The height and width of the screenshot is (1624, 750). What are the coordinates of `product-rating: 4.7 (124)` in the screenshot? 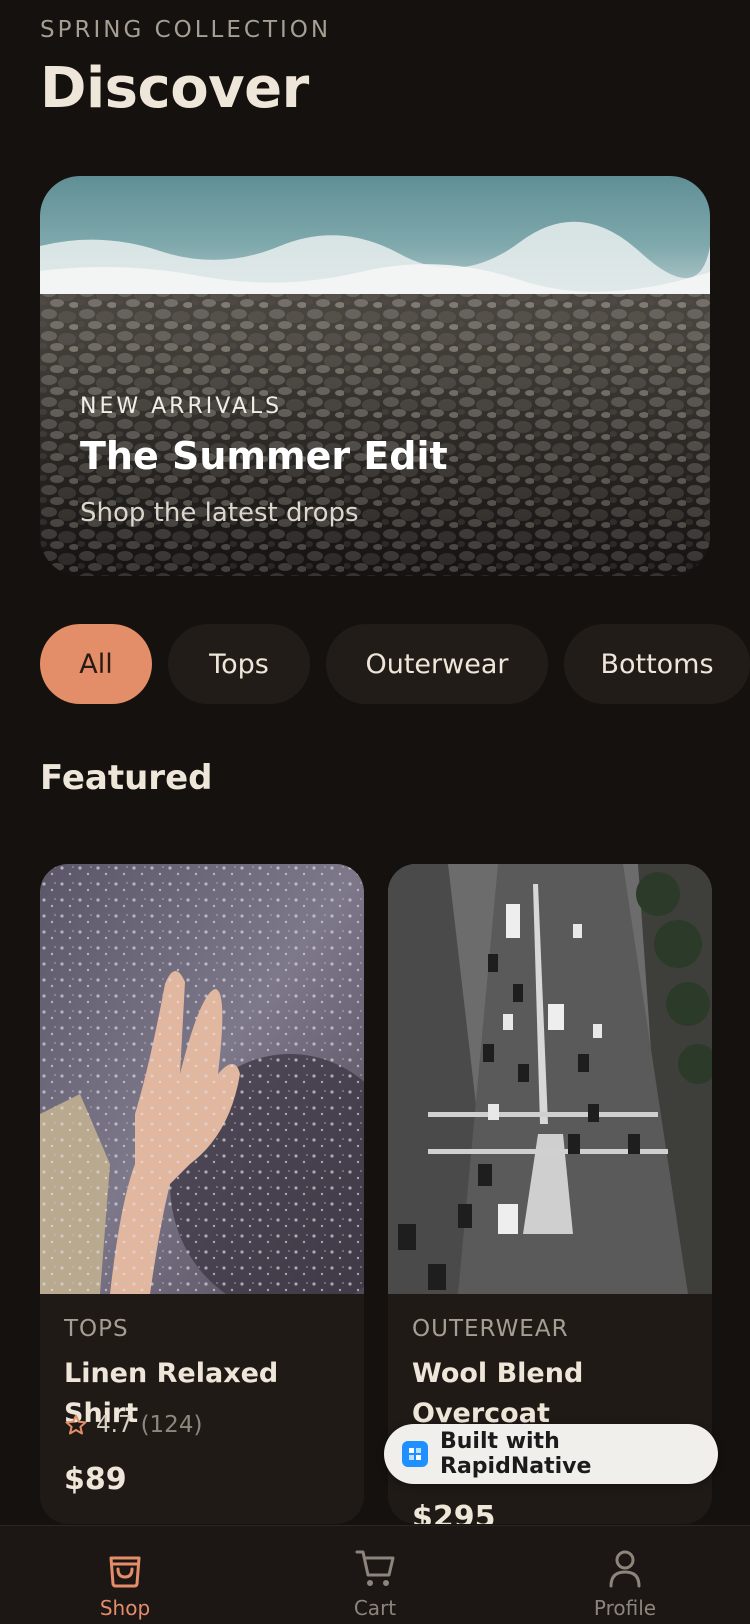 It's located at (133, 1425).